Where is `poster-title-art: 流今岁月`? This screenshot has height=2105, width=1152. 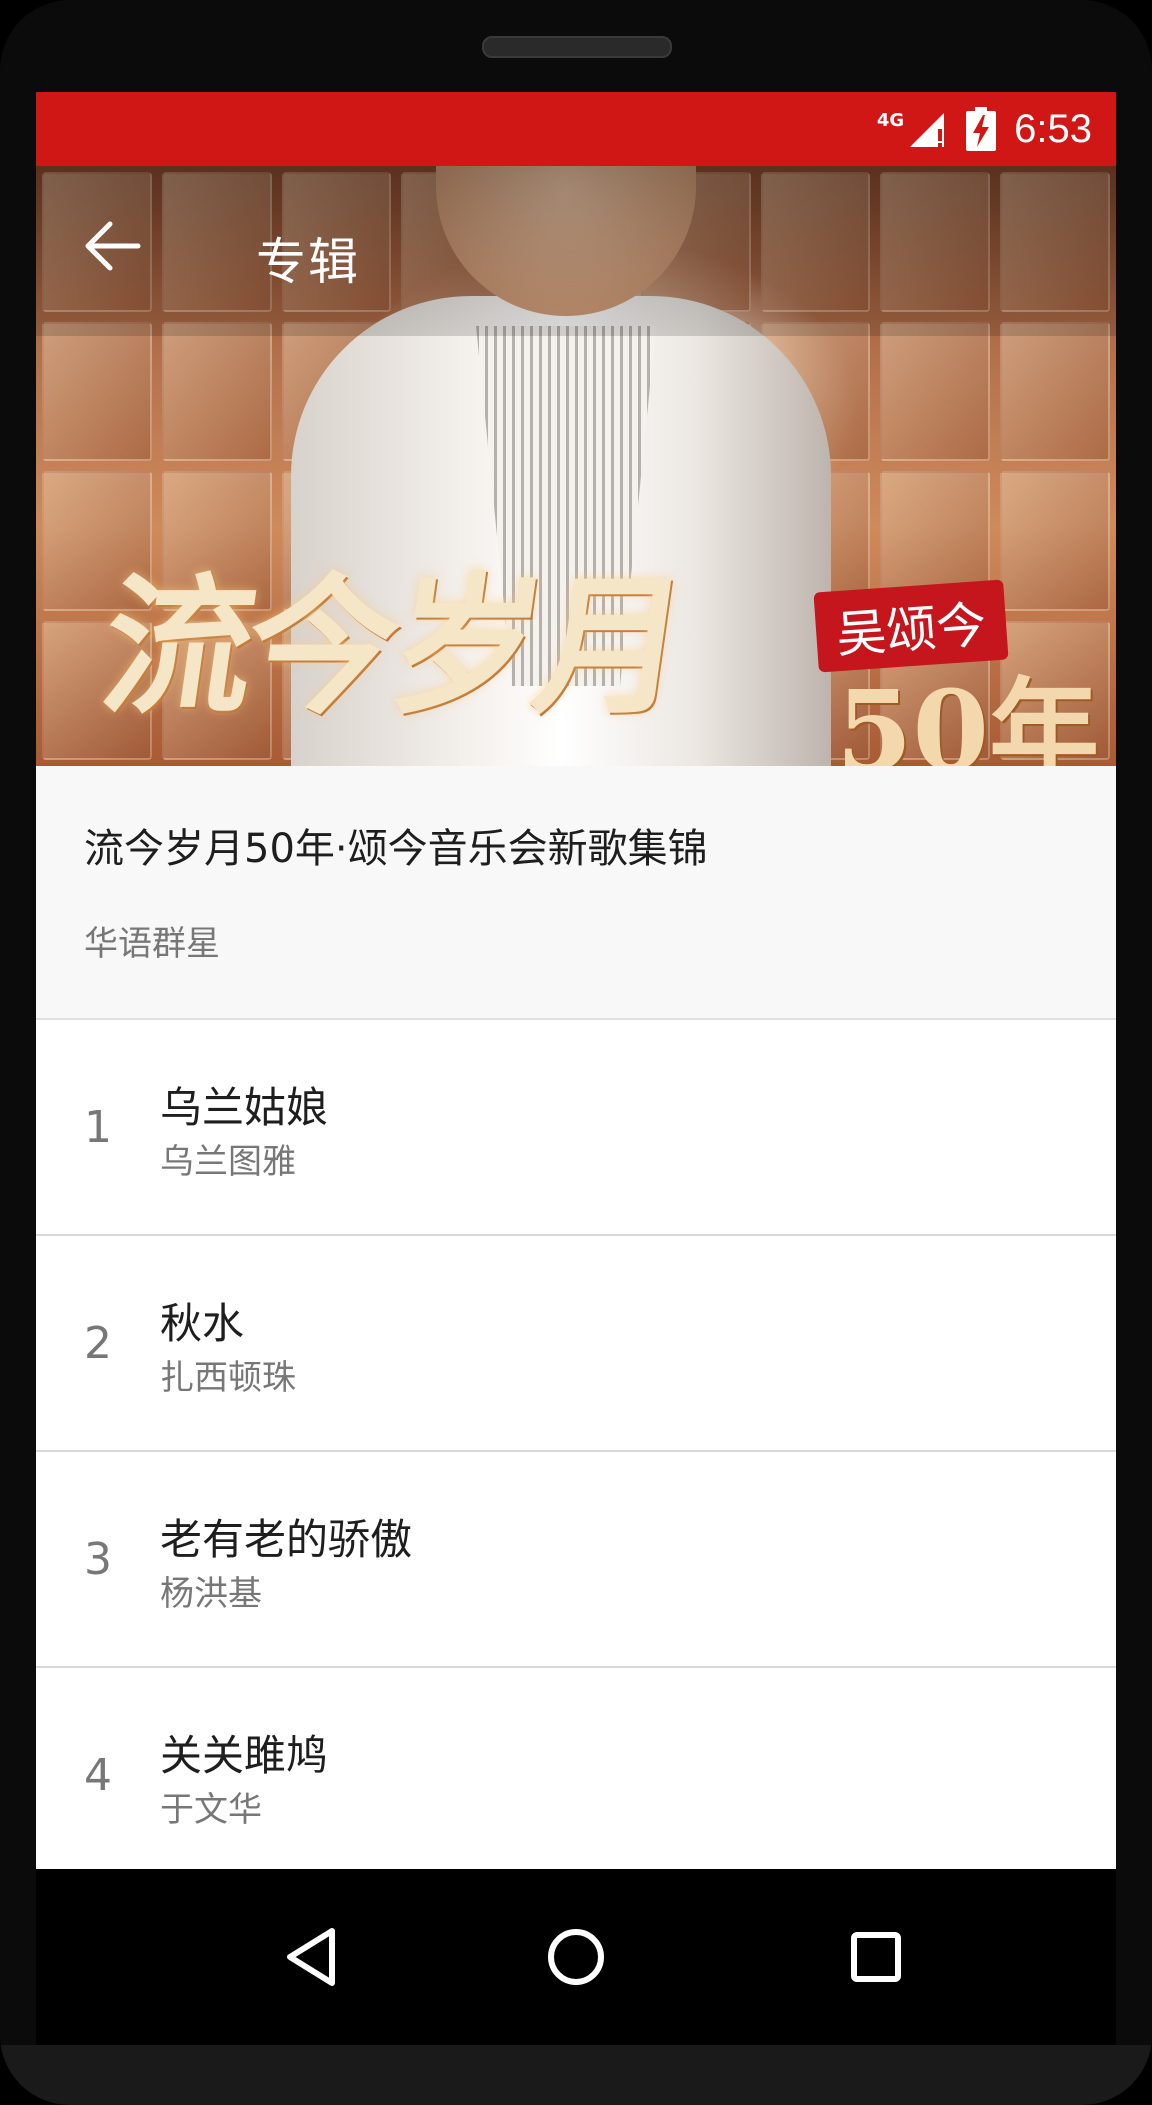
poster-title-art: 流今岁月 is located at coordinates (392, 647).